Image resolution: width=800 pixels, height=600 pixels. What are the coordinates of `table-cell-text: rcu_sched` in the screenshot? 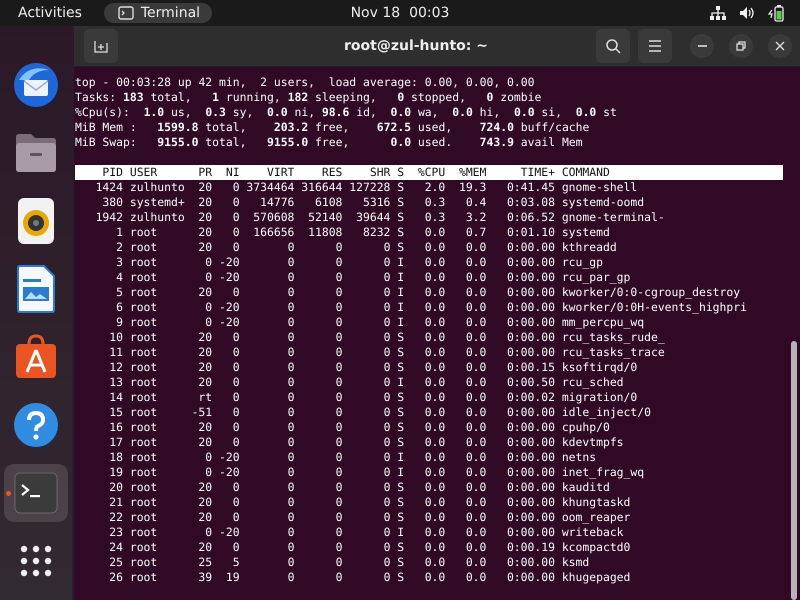 It's located at (592, 382).